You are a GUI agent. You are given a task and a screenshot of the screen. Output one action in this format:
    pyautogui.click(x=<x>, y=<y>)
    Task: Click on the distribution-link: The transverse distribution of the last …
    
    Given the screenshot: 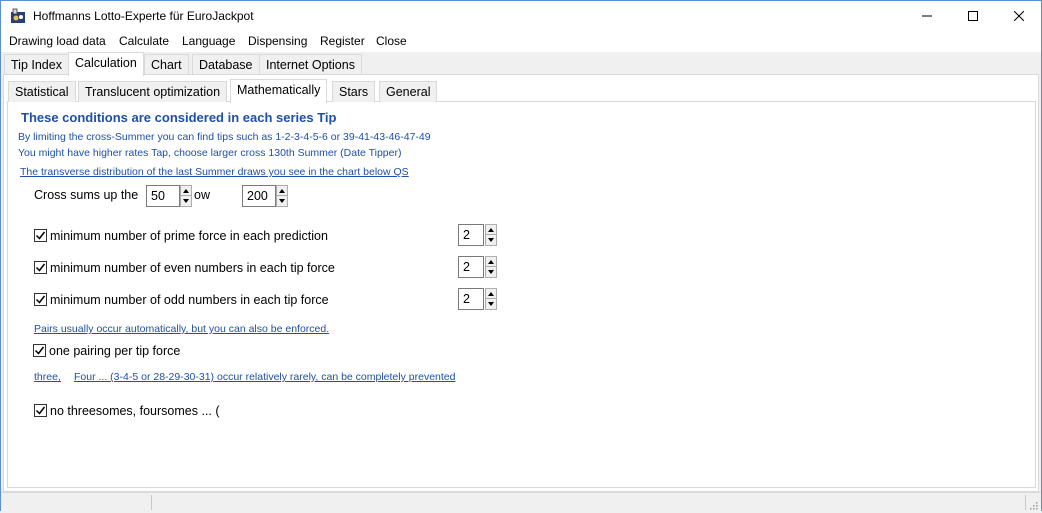 What is the action you would take?
    pyautogui.click(x=214, y=172)
    